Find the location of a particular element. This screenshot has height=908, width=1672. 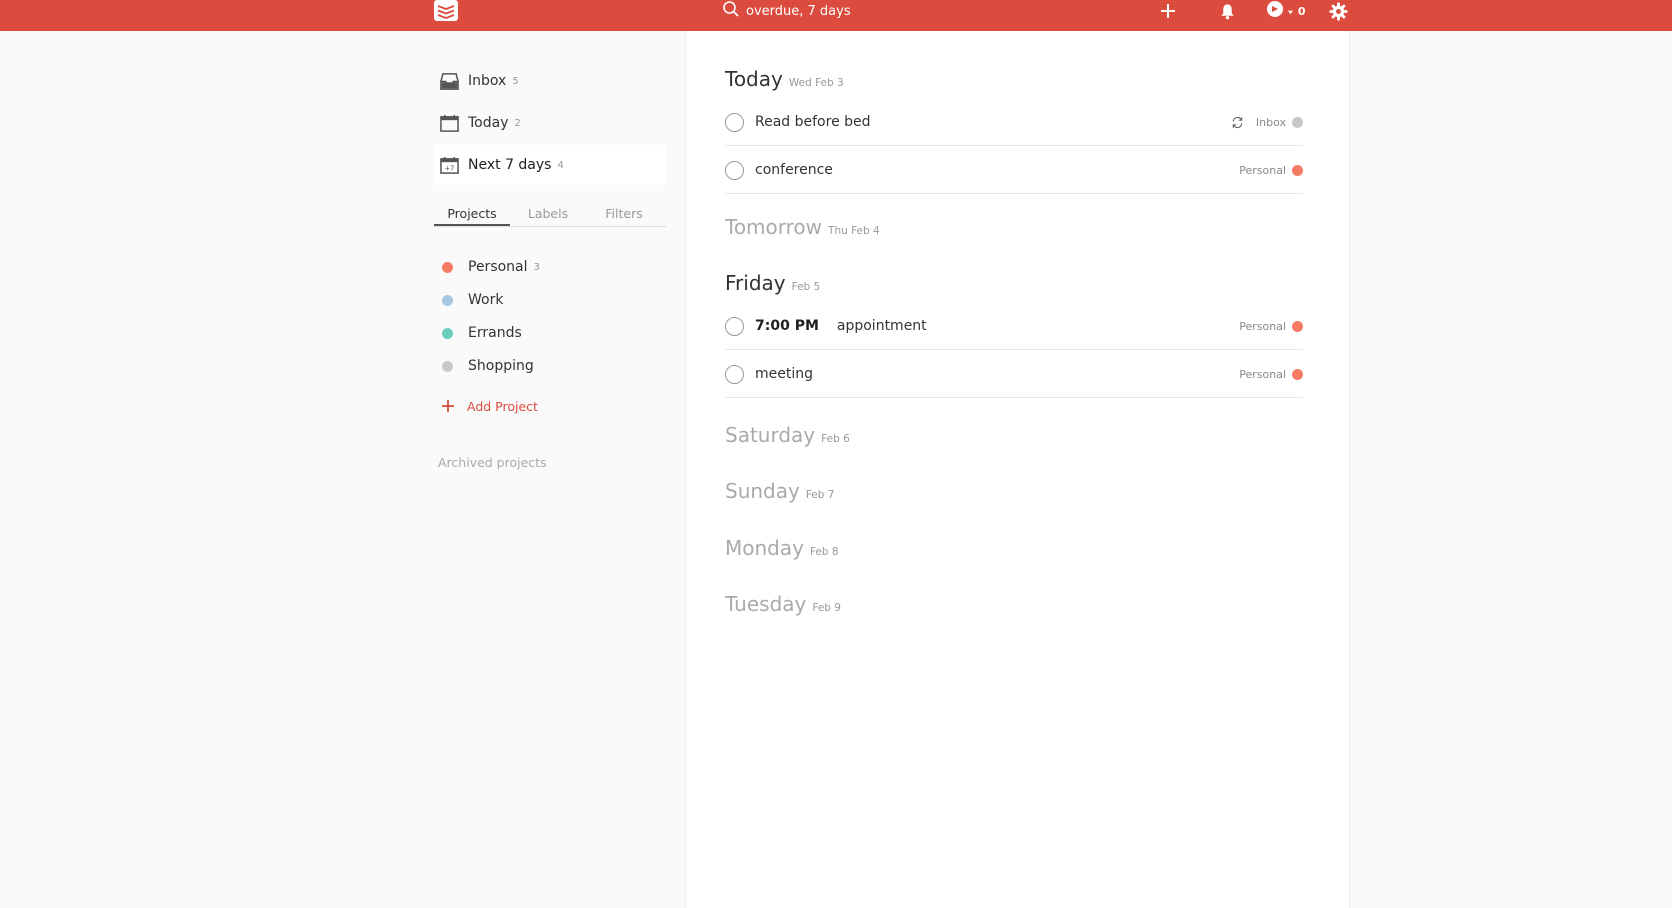

day-date: Feb 8 is located at coordinates (824, 552).